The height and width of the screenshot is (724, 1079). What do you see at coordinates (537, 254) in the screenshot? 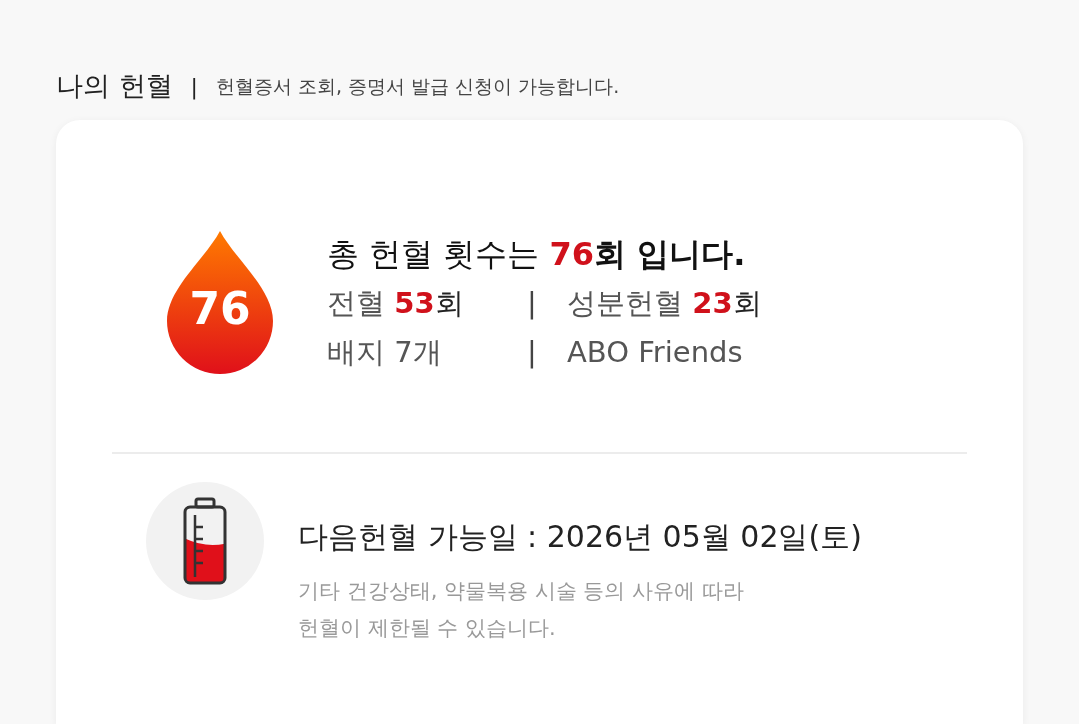
I see `total-count-text: 총 헌혈 횟수는 76회 입니다.` at bounding box center [537, 254].